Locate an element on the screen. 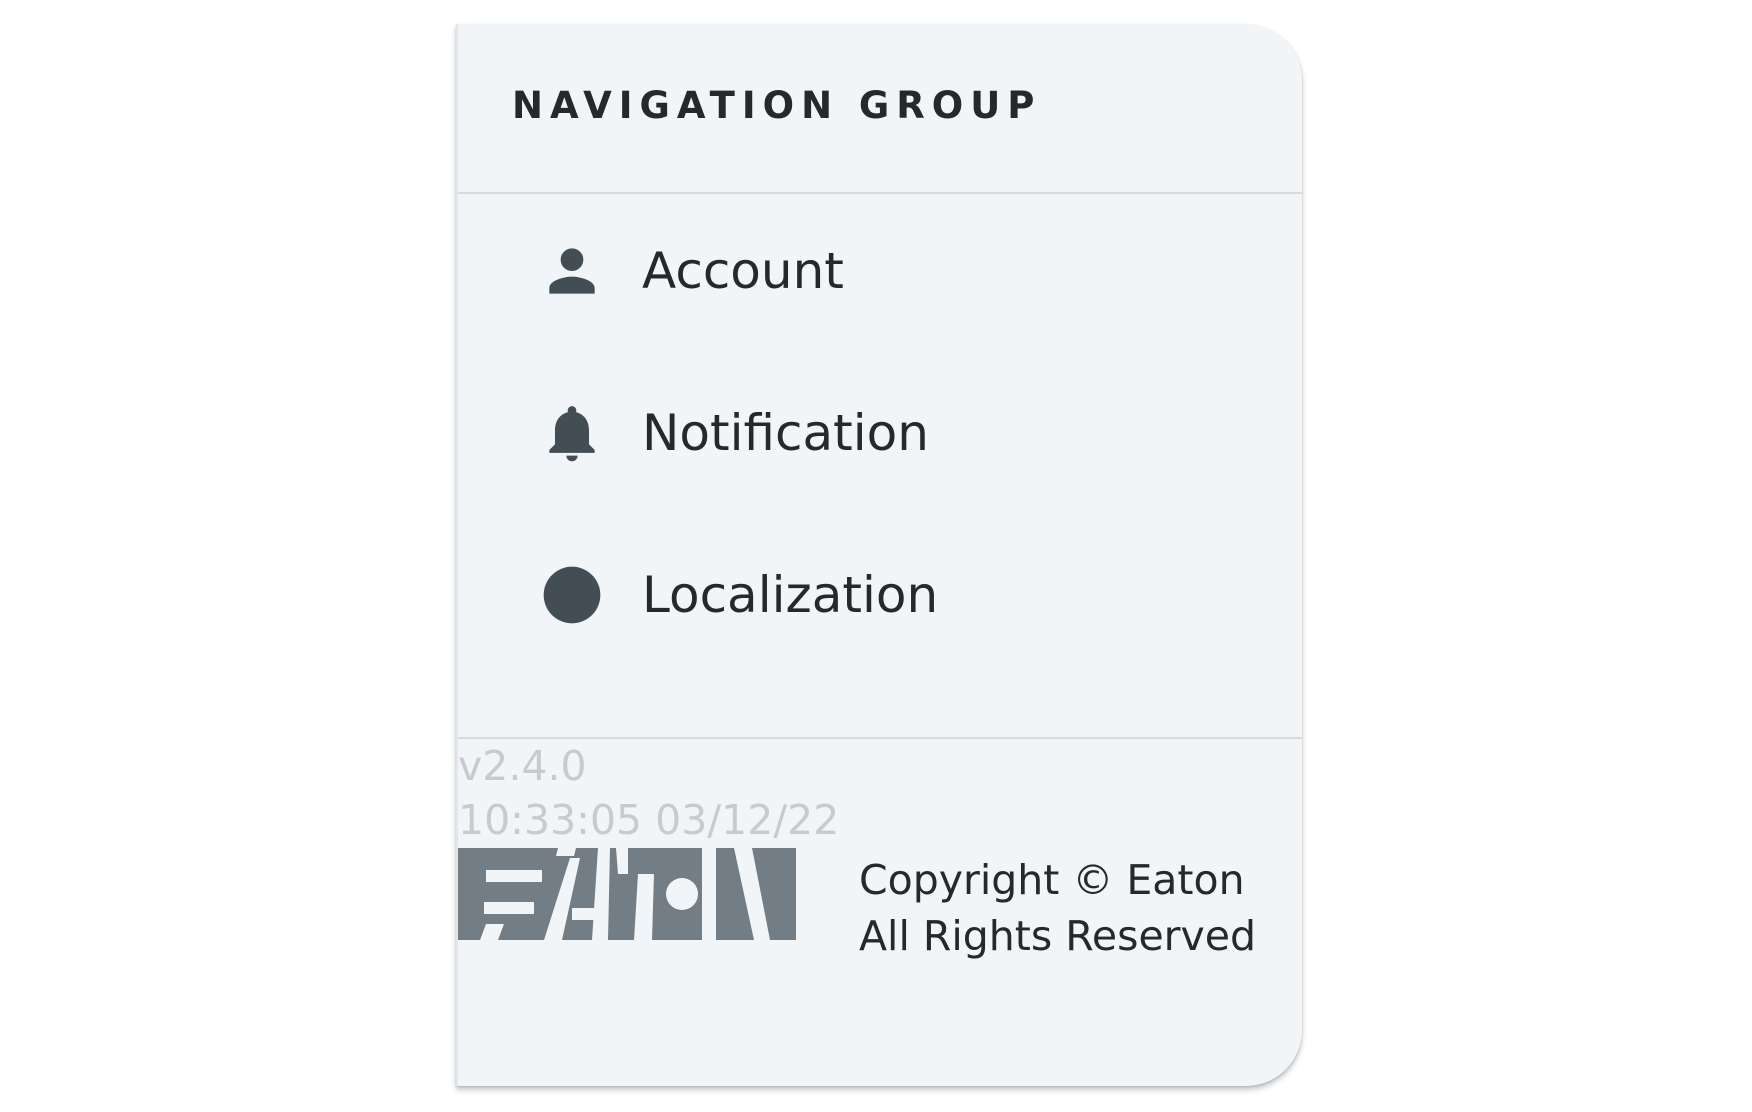 The image size is (1752, 1112). copyright-text: Copyright © Eaton All Rights Reserved is located at coordinates (1057, 908).